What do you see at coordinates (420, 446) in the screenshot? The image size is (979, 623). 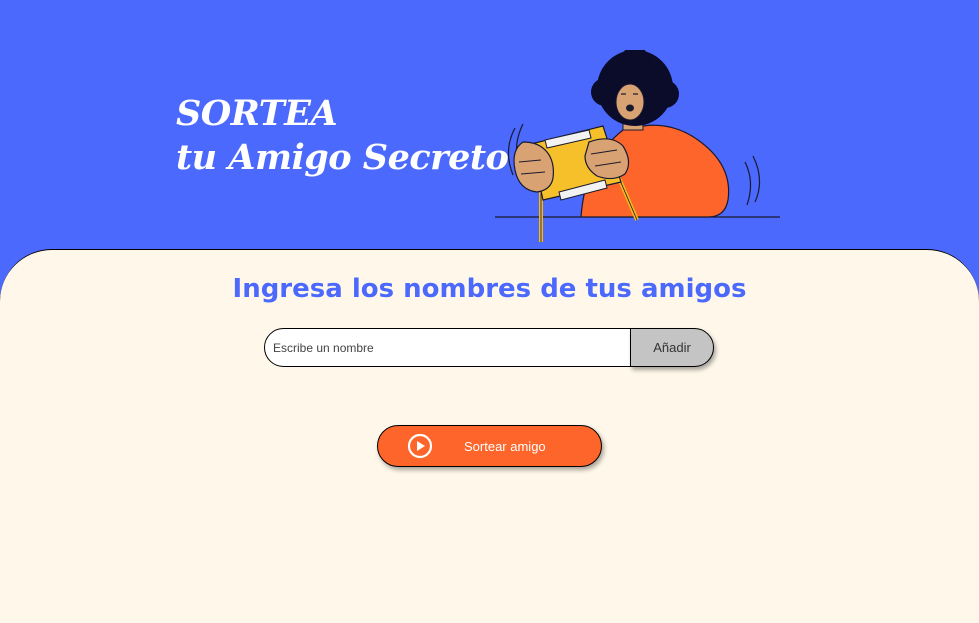 I see `play-circle-icon` at bounding box center [420, 446].